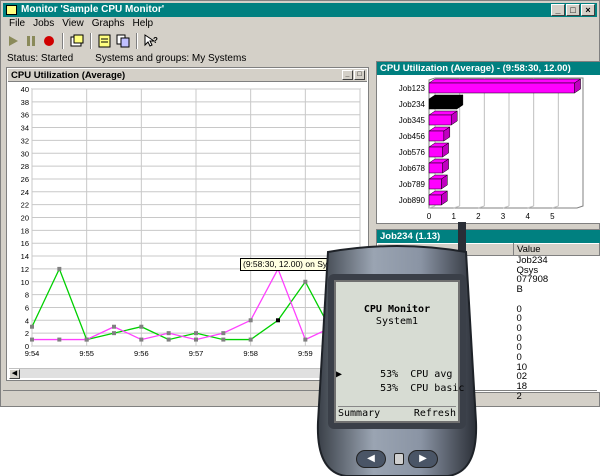 The height and width of the screenshot is (476, 600). I want to click on status-bar, so click(300, 397).